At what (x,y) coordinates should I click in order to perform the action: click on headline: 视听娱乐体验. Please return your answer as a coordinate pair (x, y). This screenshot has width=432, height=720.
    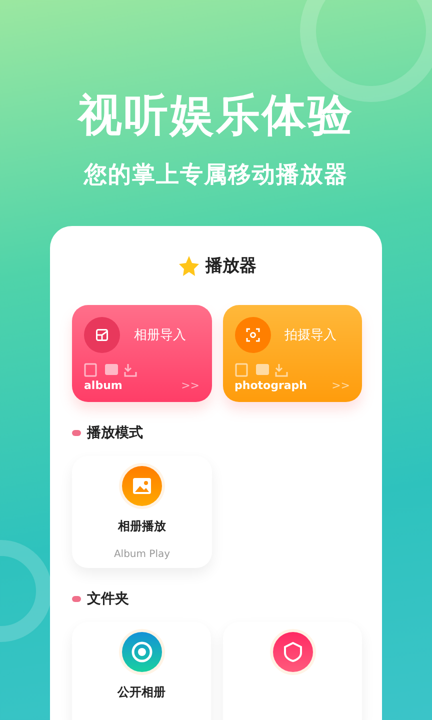
    Looking at the image, I should click on (216, 116).